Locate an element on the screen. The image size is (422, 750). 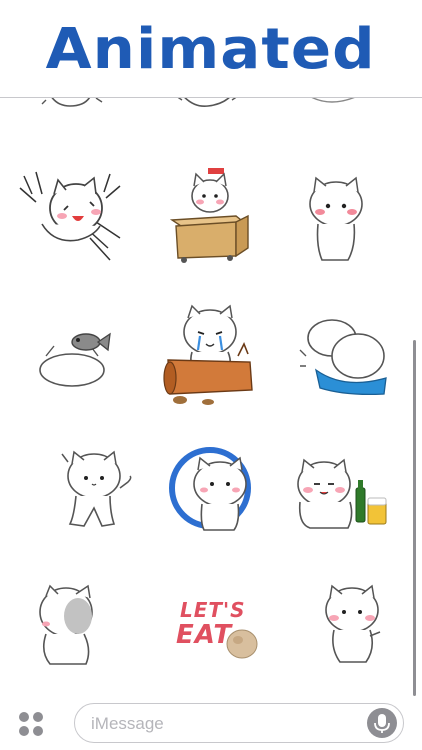
cat-sitting-image is located at coordinates (333, 100).